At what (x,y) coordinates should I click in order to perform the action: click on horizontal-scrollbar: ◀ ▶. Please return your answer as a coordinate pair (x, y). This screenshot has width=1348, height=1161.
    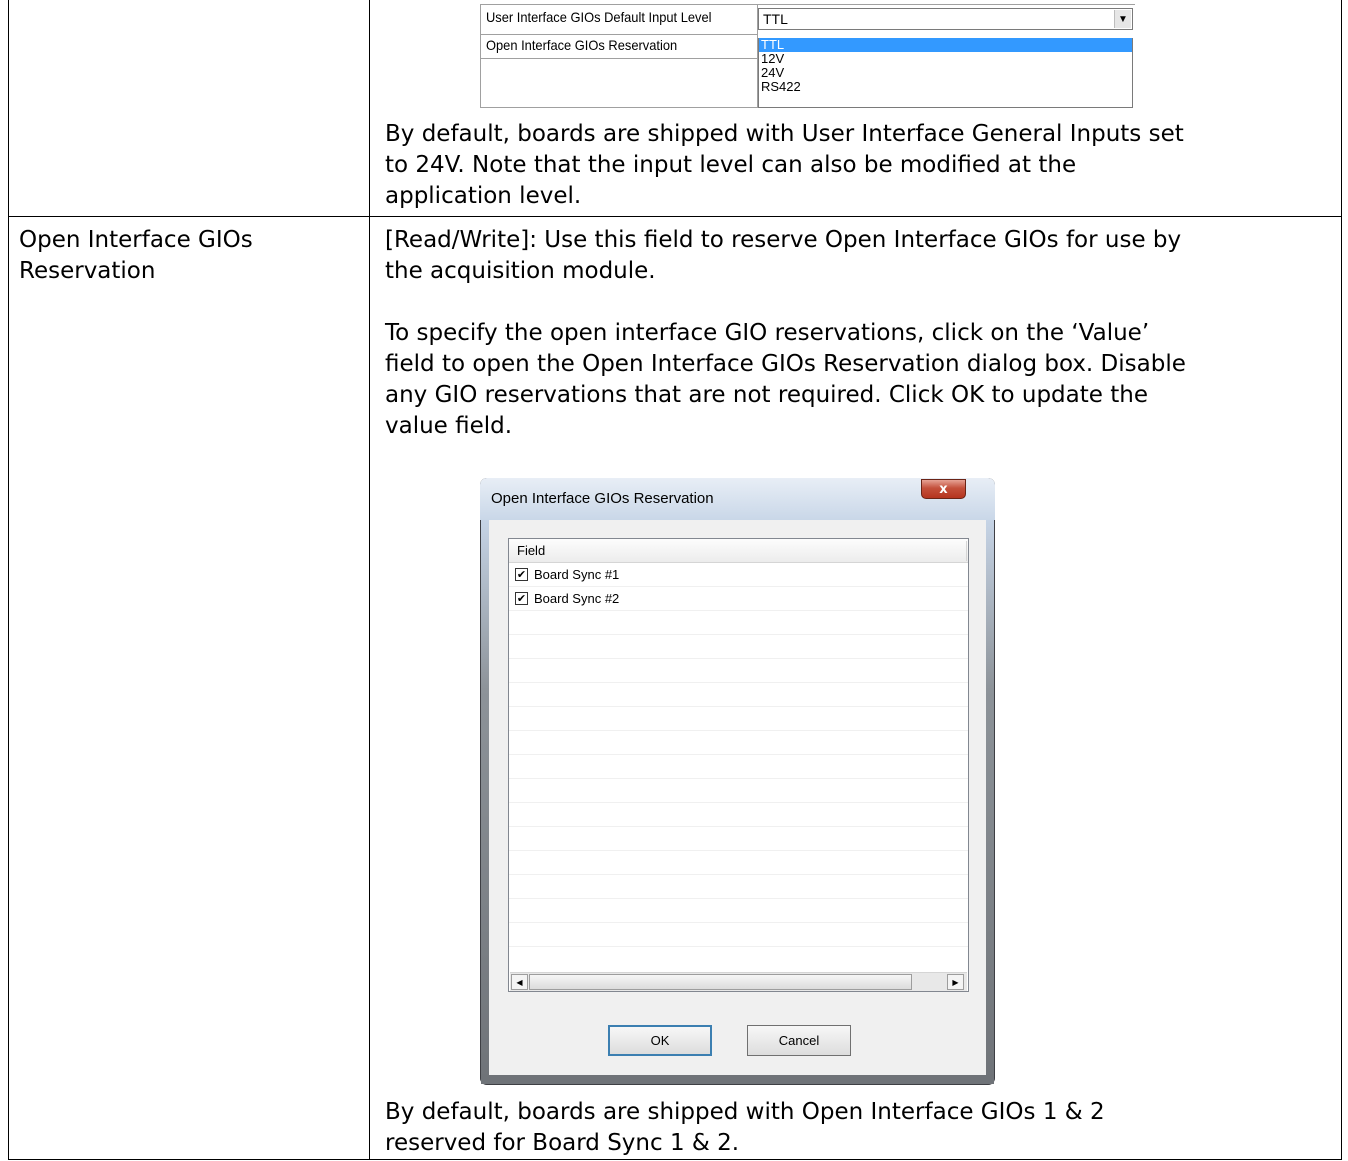
    Looking at the image, I should click on (738, 981).